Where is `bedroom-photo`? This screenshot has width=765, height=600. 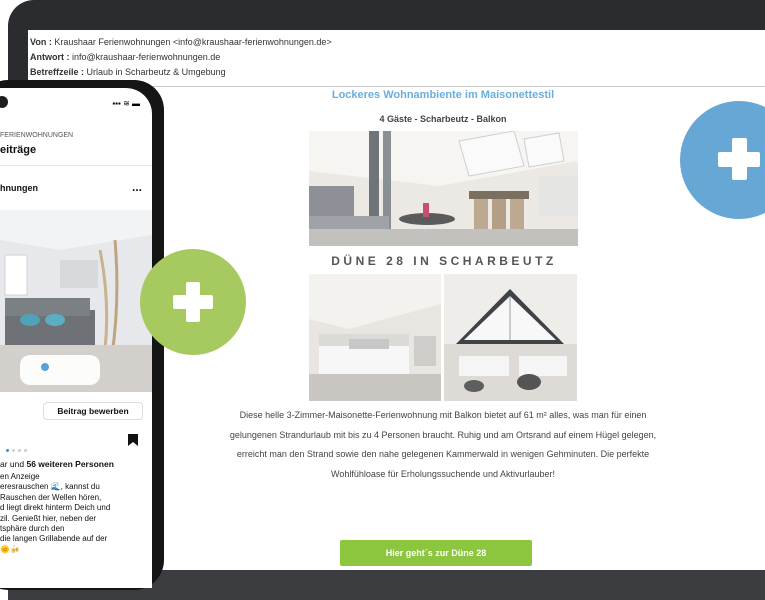 bedroom-photo is located at coordinates (375, 337).